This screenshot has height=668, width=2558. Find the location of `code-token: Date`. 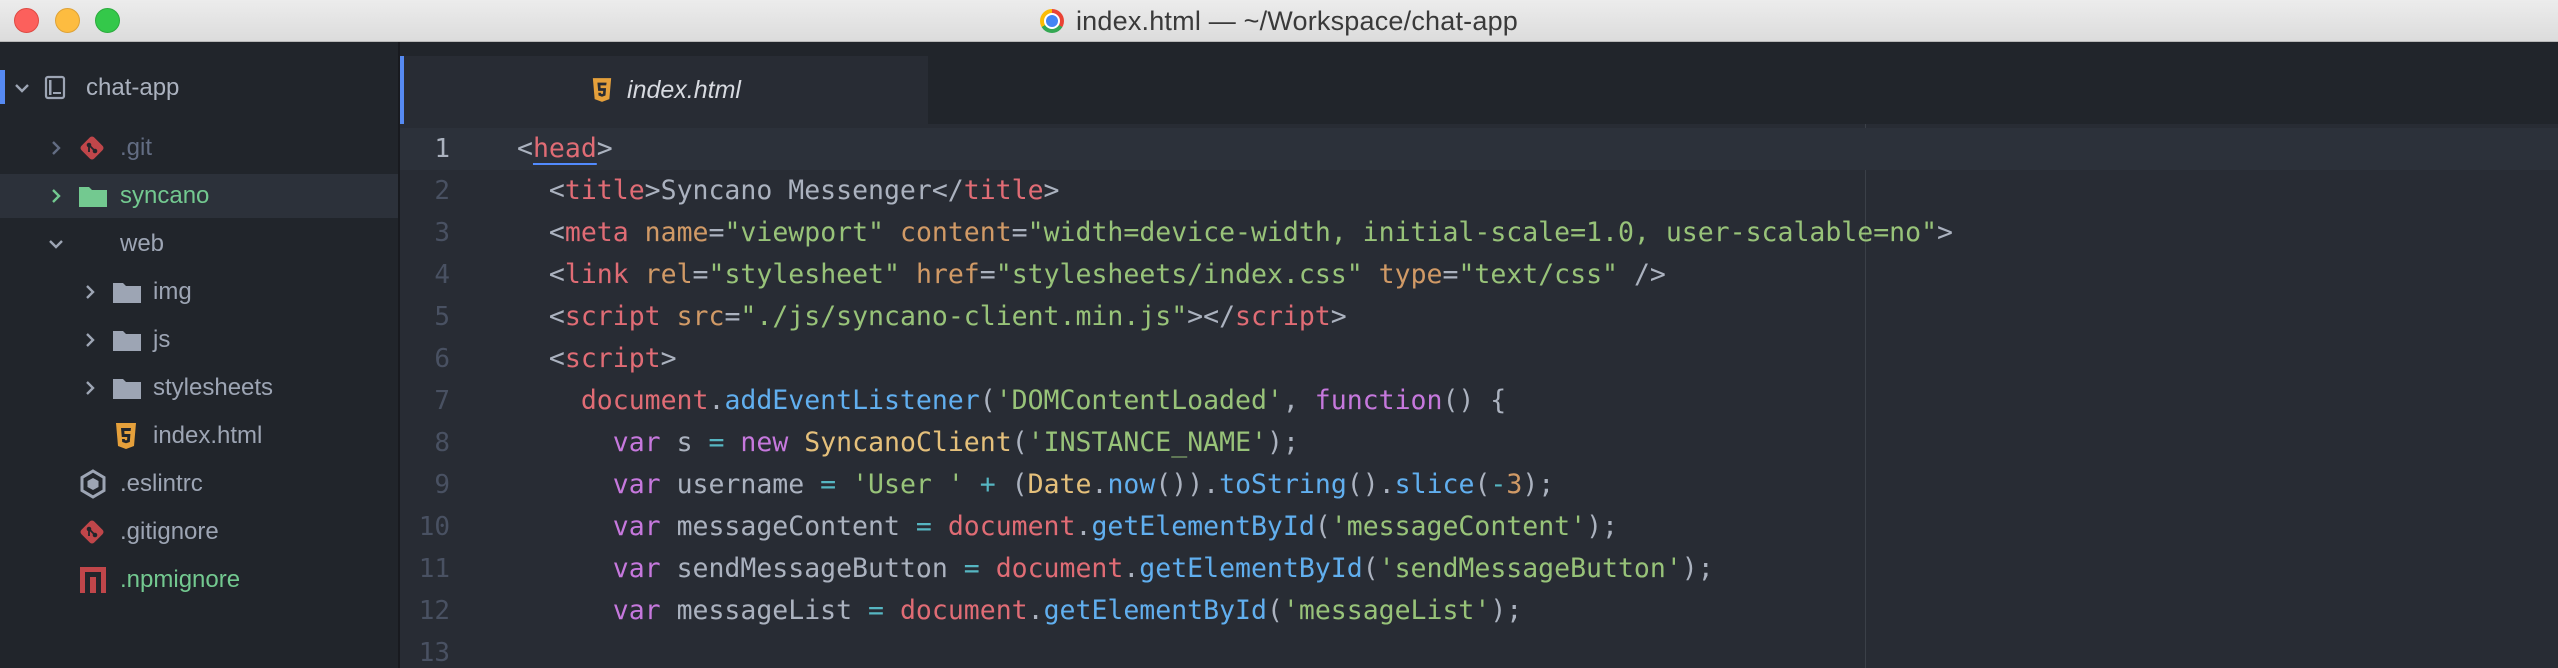

code-token: Date is located at coordinates (1059, 484).